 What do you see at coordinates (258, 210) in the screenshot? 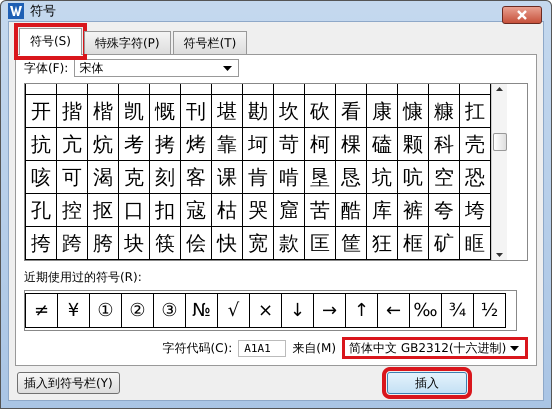
I see `symbol-cell: 哭` at bounding box center [258, 210].